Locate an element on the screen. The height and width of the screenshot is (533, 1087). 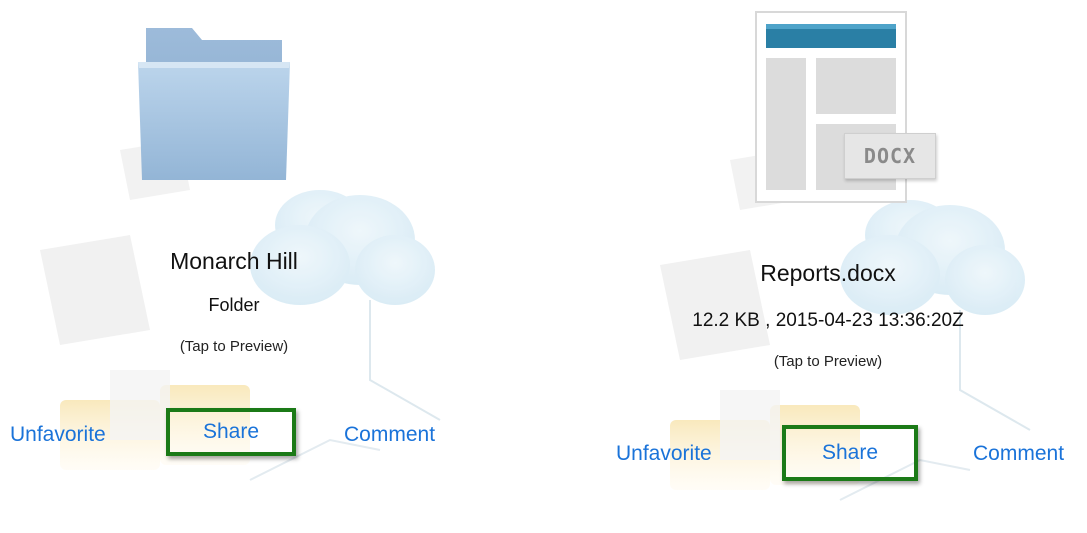
item-name: Monarch Hill is located at coordinates (234, 261).